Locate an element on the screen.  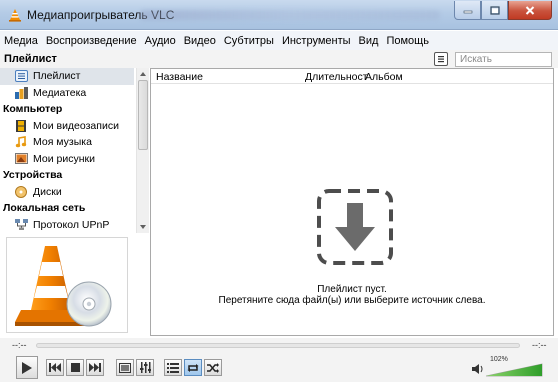
volume-percent: 102% is located at coordinates (499, 359).